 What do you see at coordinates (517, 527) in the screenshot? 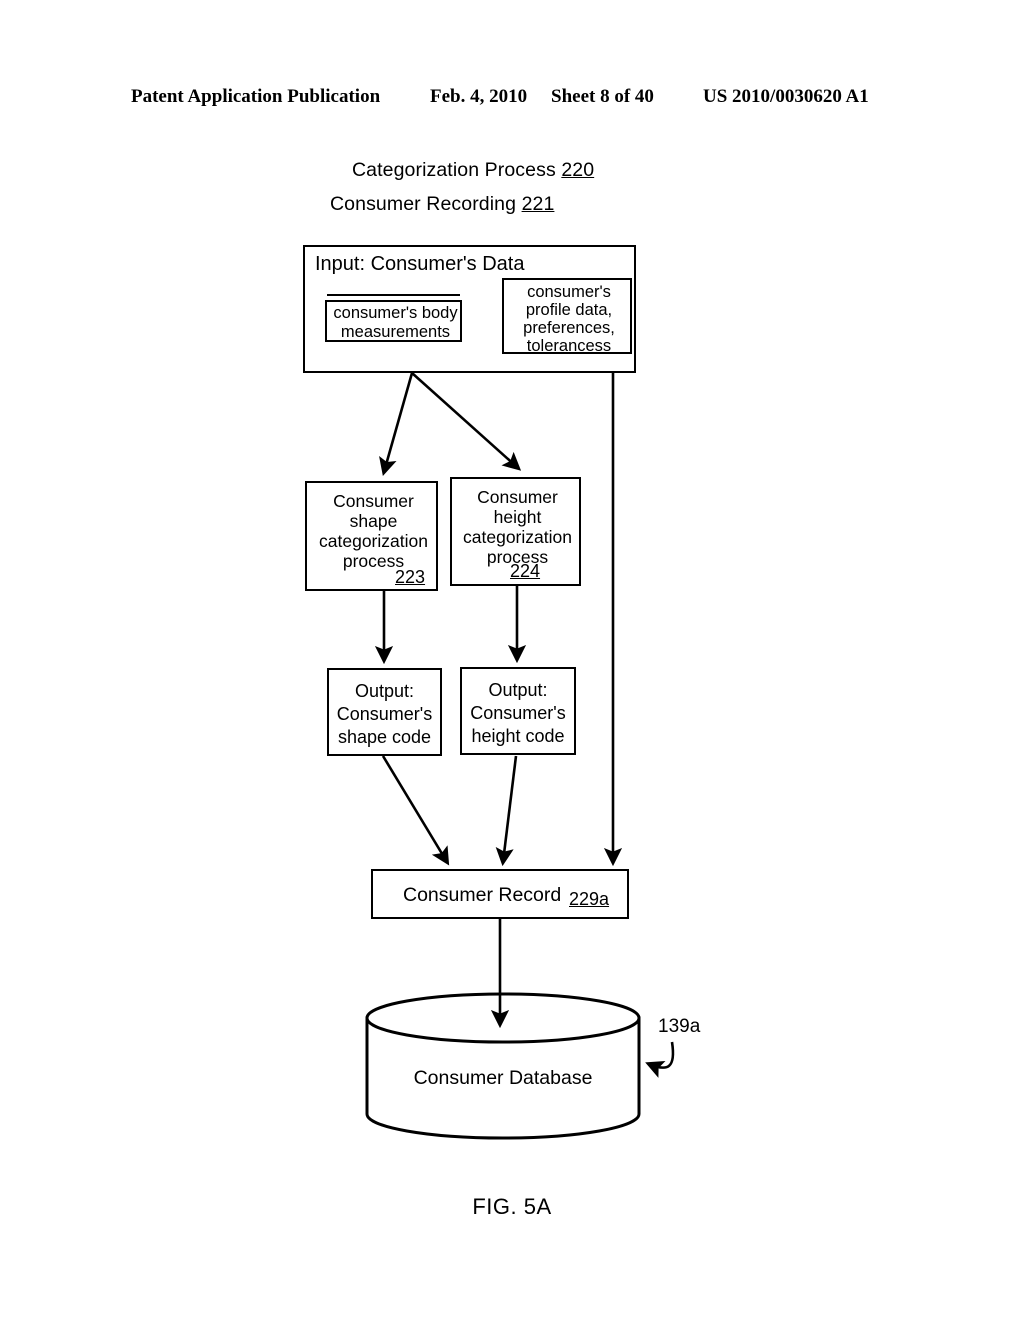
I see `consumer-height-categorization-process-label: Consumer height categorization process` at bounding box center [517, 527].